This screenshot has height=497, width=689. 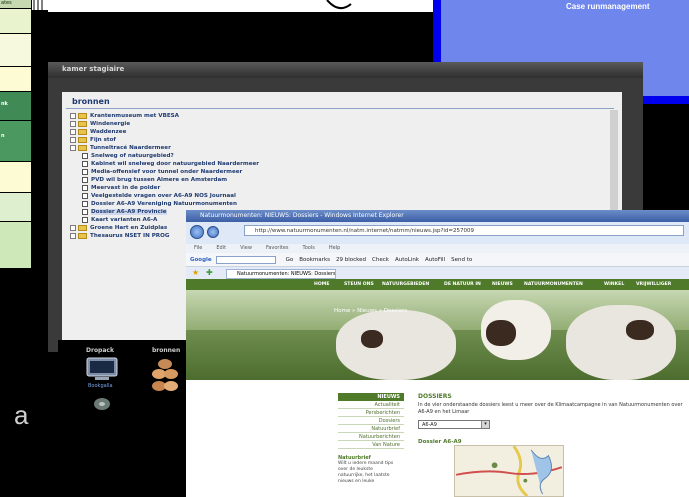 What do you see at coordinates (102, 404) in the screenshot?
I see `disc-icon` at bounding box center [102, 404].